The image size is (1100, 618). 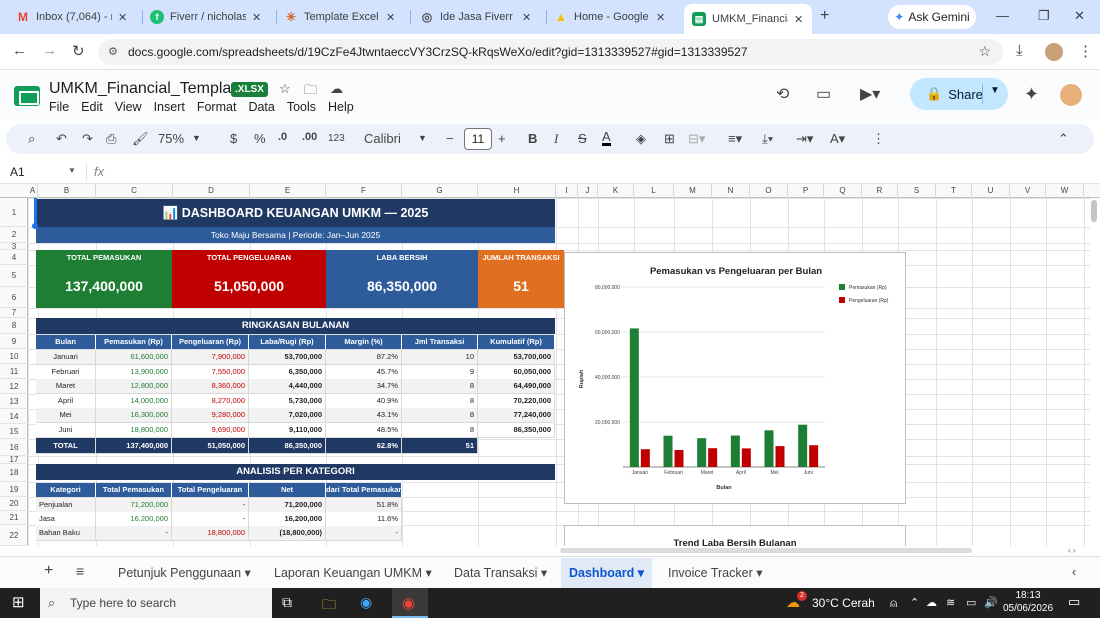 I want to click on reload-icon: ↻, so click(x=78, y=51).